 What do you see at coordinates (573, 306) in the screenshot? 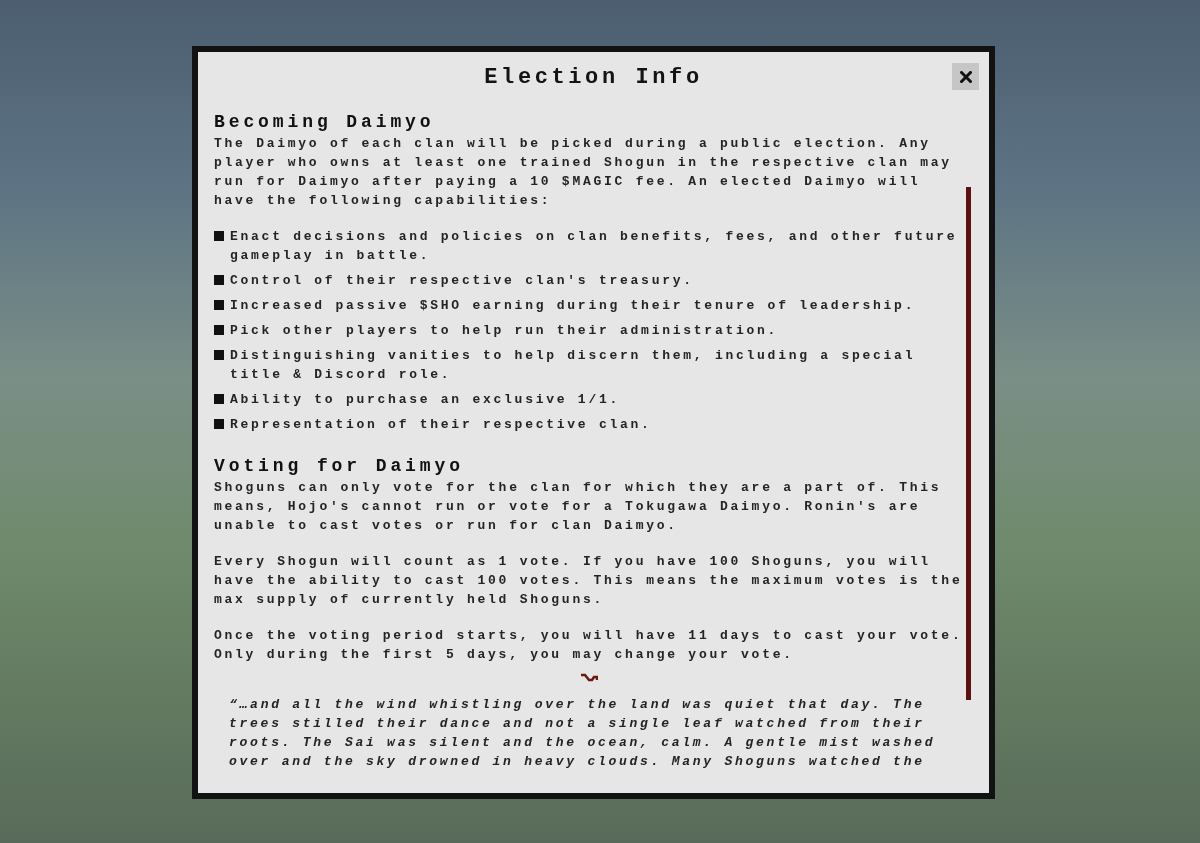
I see `list-item-text: Increased passive $SHO earning during their tenure of leadership.` at bounding box center [573, 306].